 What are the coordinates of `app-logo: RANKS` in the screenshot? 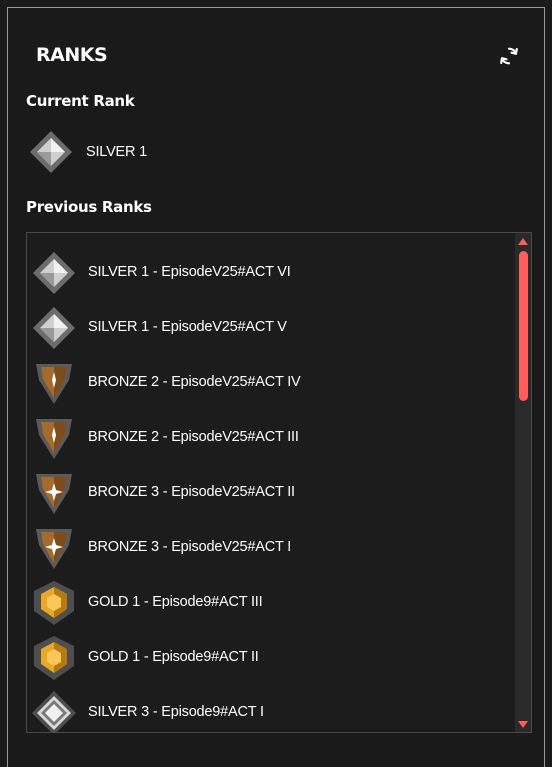 It's located at (72, 55).